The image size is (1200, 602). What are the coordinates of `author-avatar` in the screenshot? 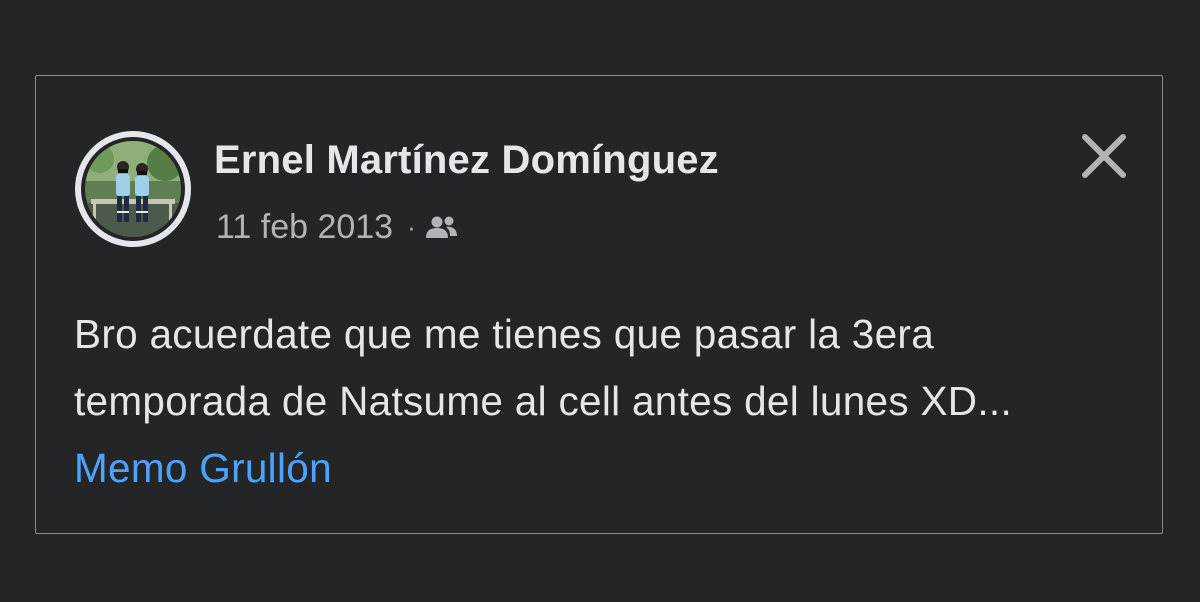 It's located at (133, 189).